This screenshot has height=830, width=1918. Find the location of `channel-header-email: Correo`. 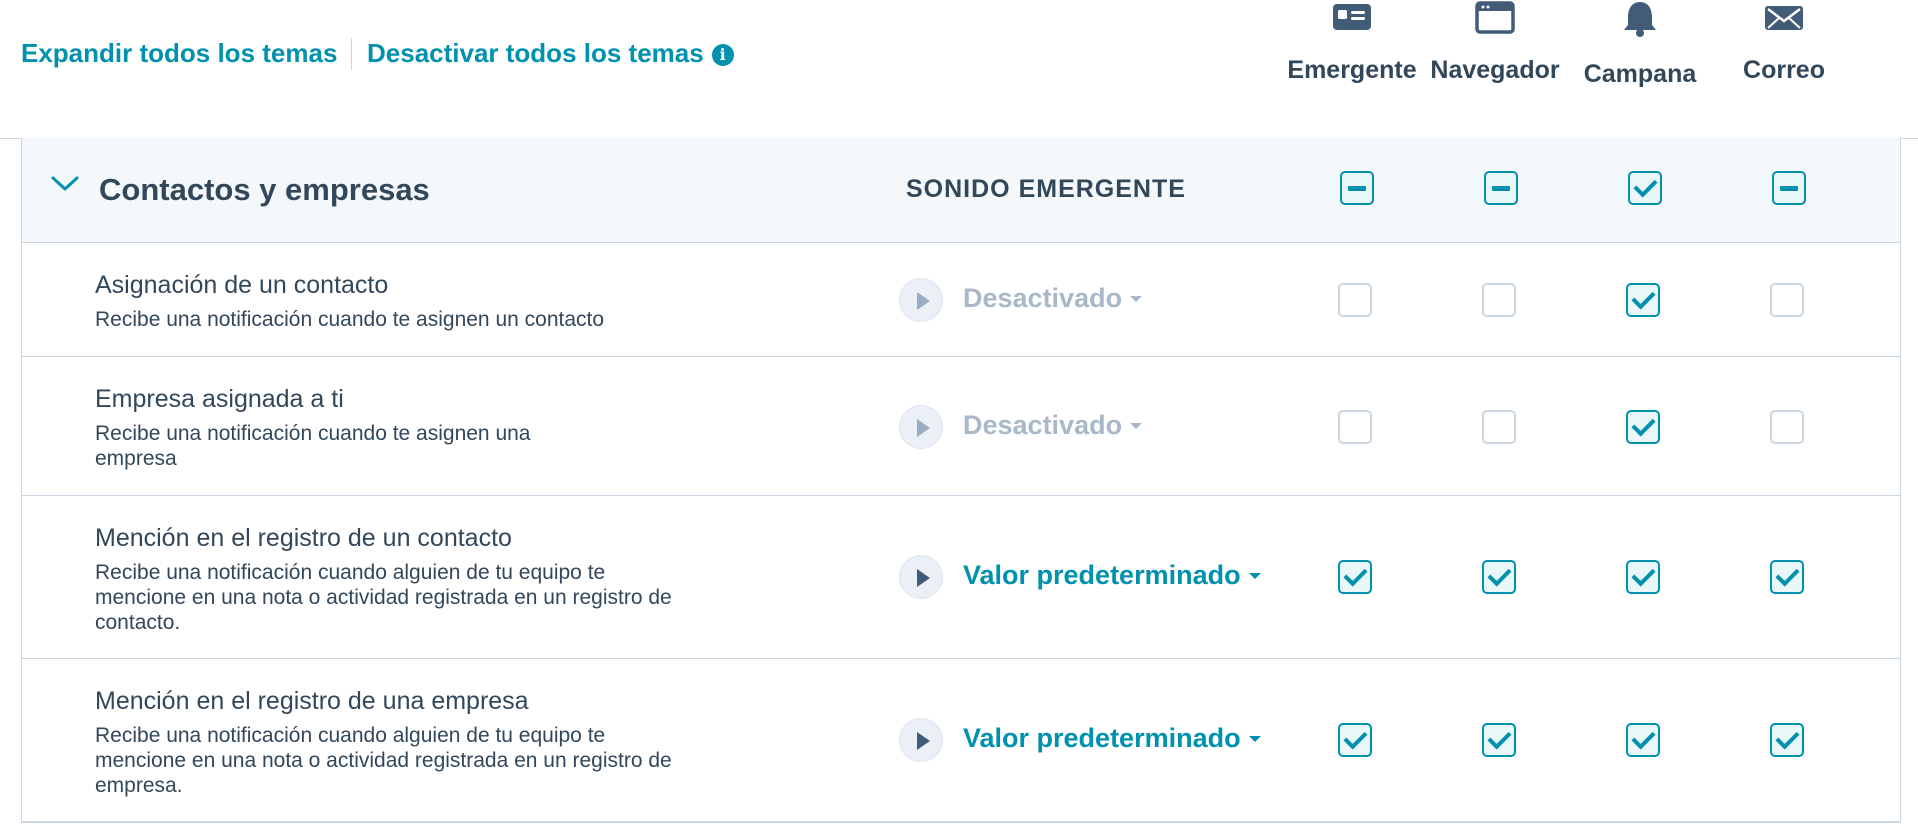

channel-header-email: Correo is located at coordinates (1784, 42).